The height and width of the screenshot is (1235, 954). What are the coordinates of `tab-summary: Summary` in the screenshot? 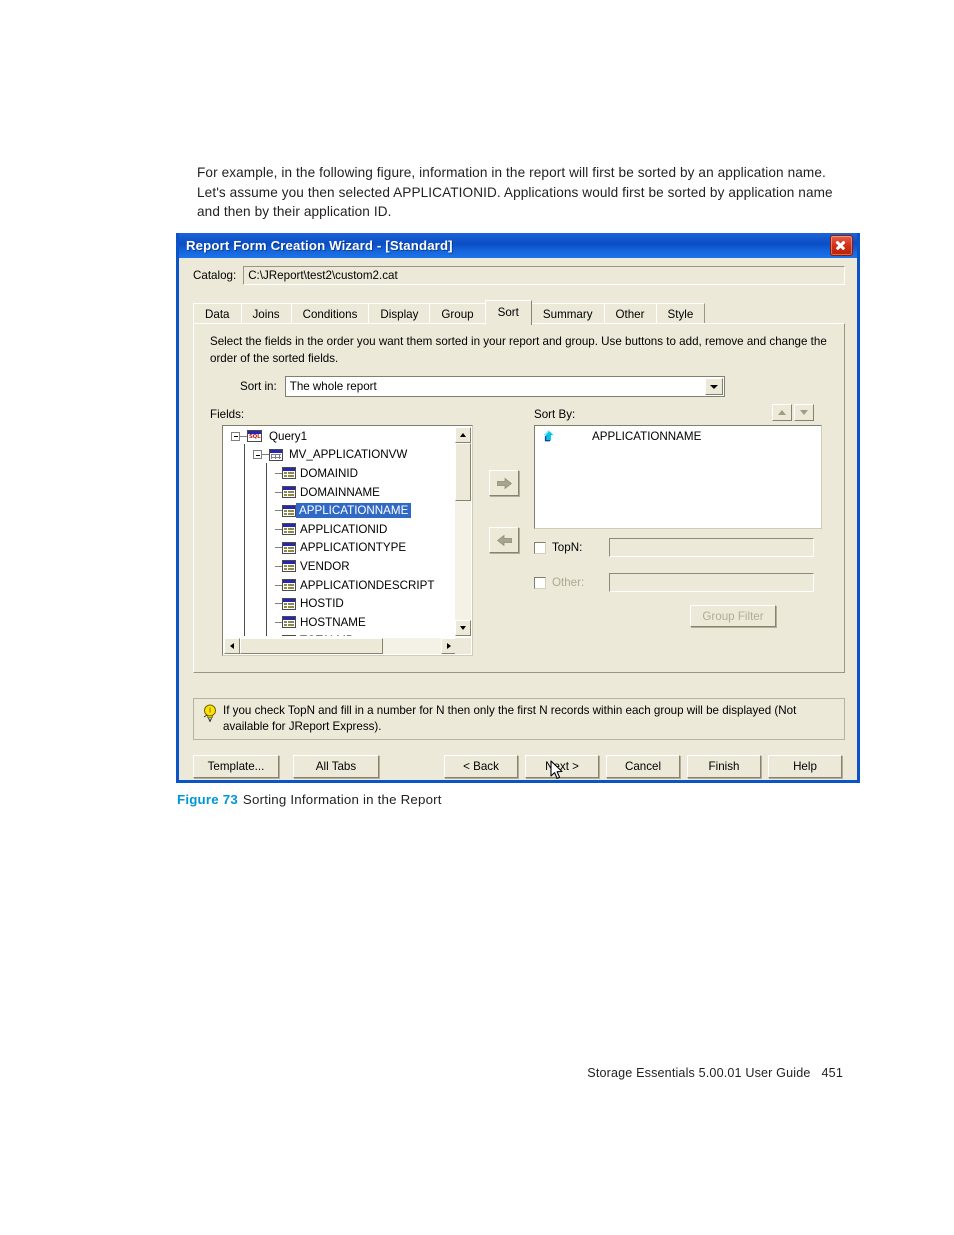 It's located at (567, 313).